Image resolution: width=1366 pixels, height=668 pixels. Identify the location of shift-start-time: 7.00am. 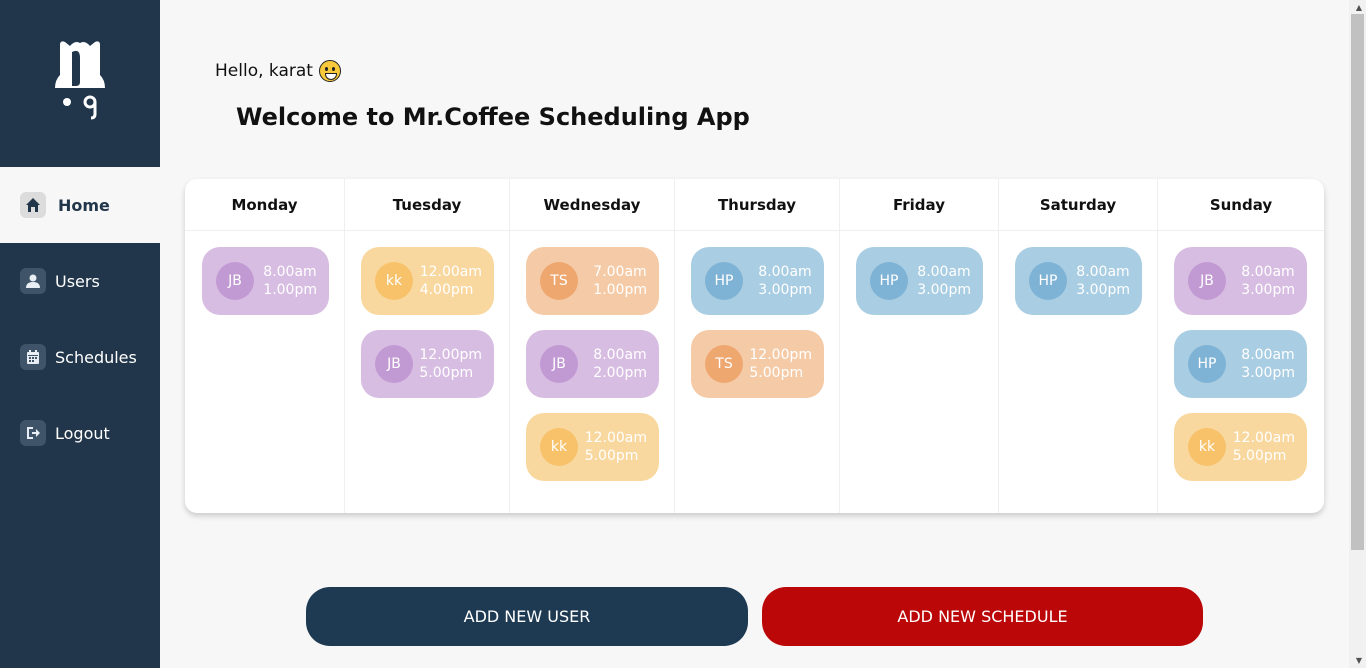
(620, 272).